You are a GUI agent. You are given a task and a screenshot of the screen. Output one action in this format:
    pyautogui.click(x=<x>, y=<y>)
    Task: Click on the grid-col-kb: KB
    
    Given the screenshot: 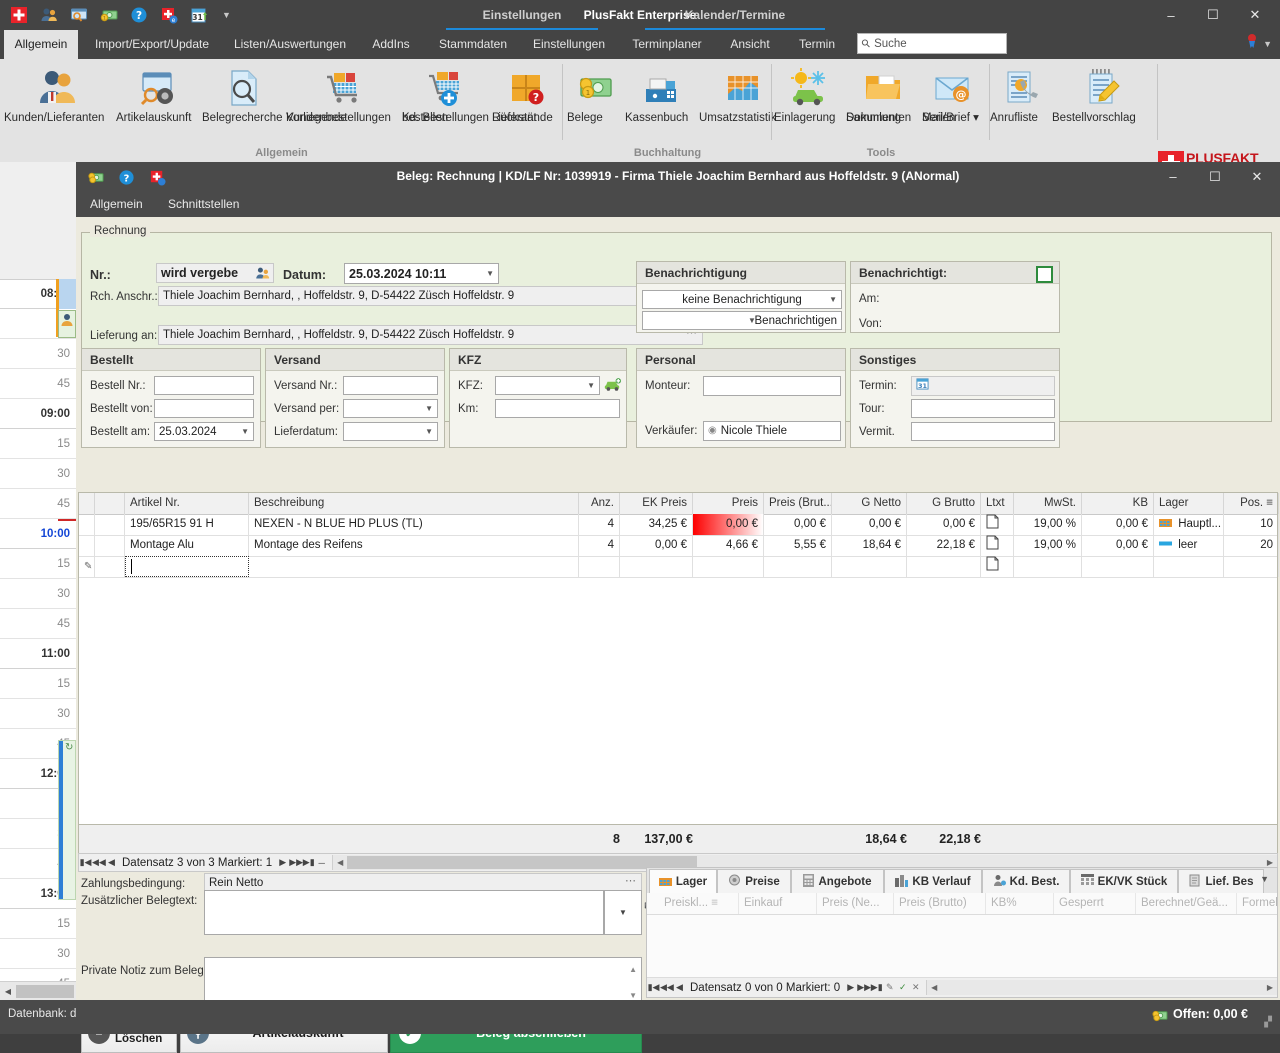 What is the action you would take?
    pyautogui.click(x=1118, y=503)
    